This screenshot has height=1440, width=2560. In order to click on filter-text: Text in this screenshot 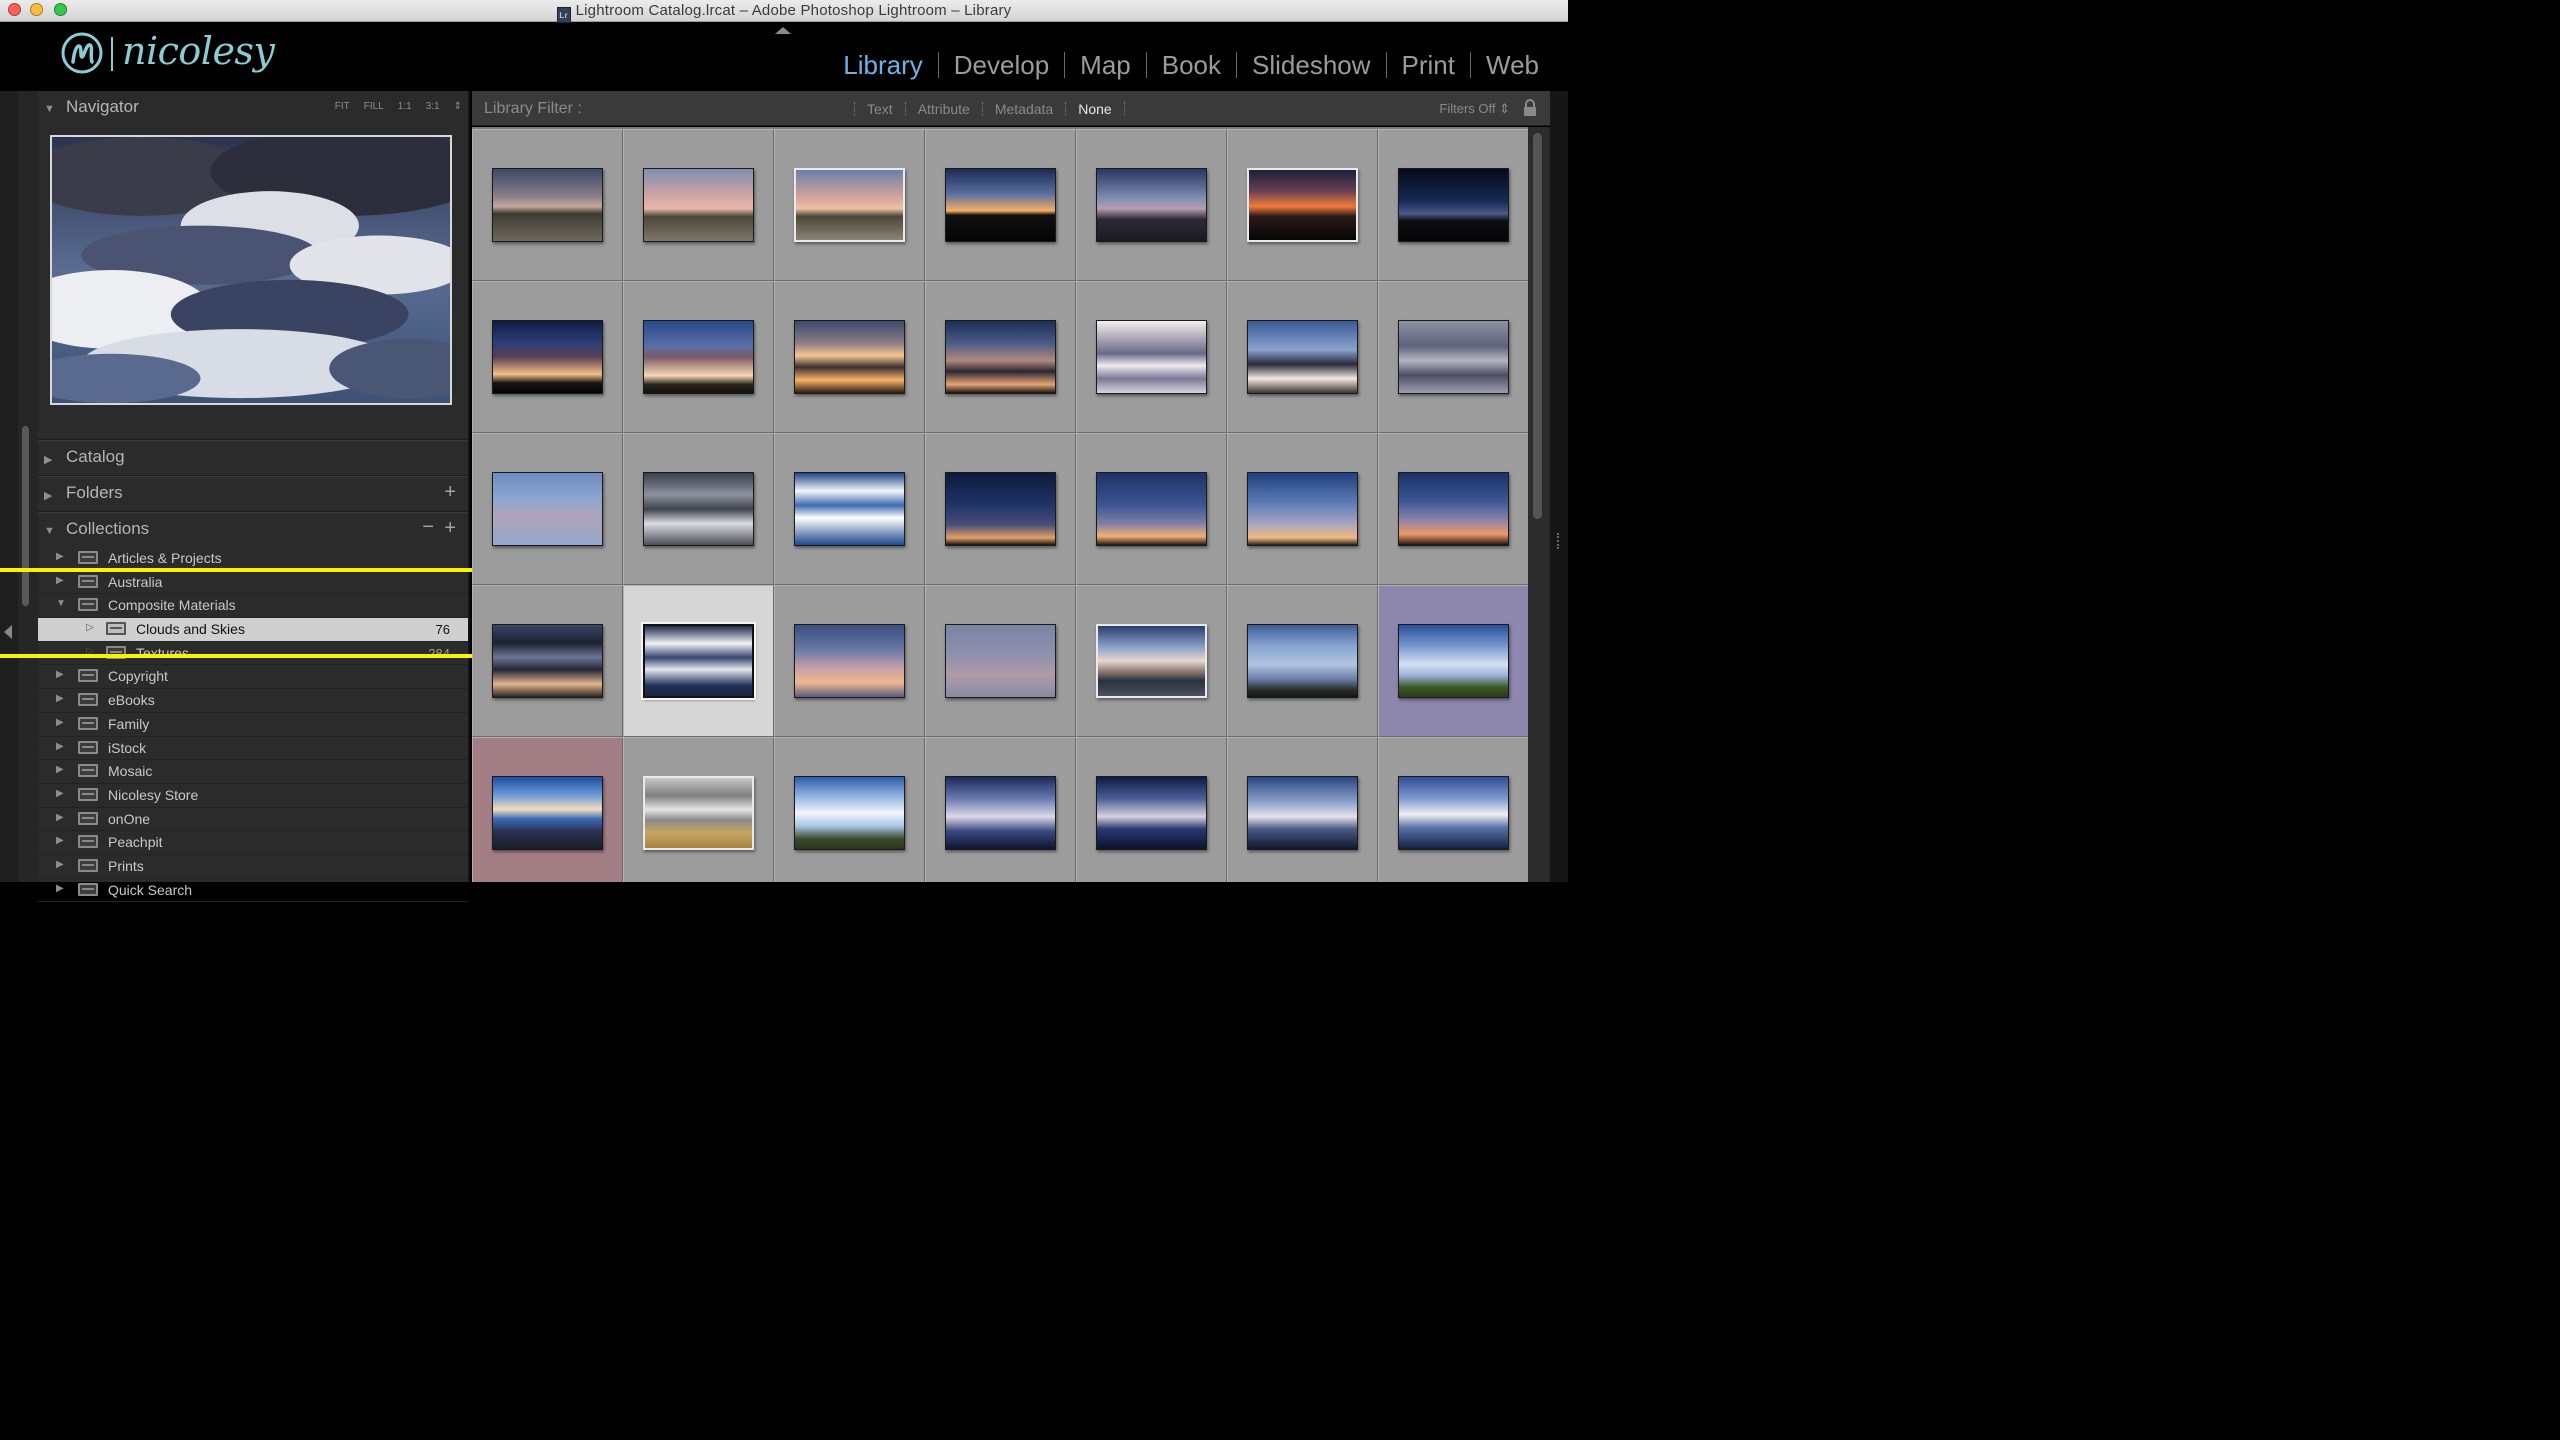, I will do `click(880, 109)`.